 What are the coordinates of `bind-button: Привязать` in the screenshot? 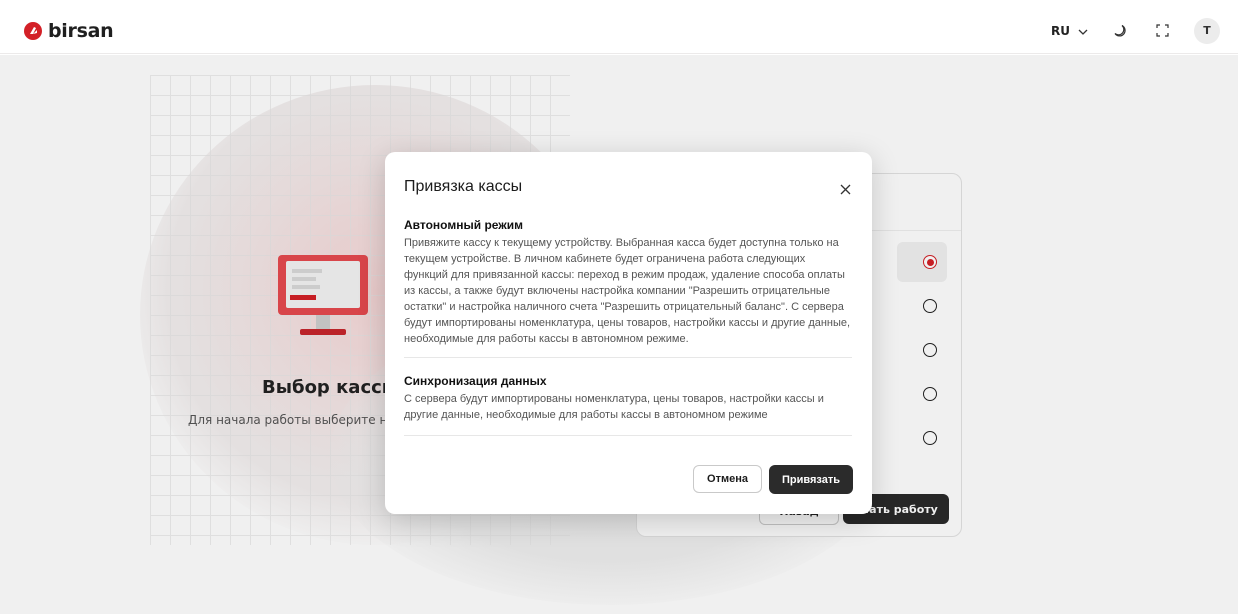 It's located at (810, 479).